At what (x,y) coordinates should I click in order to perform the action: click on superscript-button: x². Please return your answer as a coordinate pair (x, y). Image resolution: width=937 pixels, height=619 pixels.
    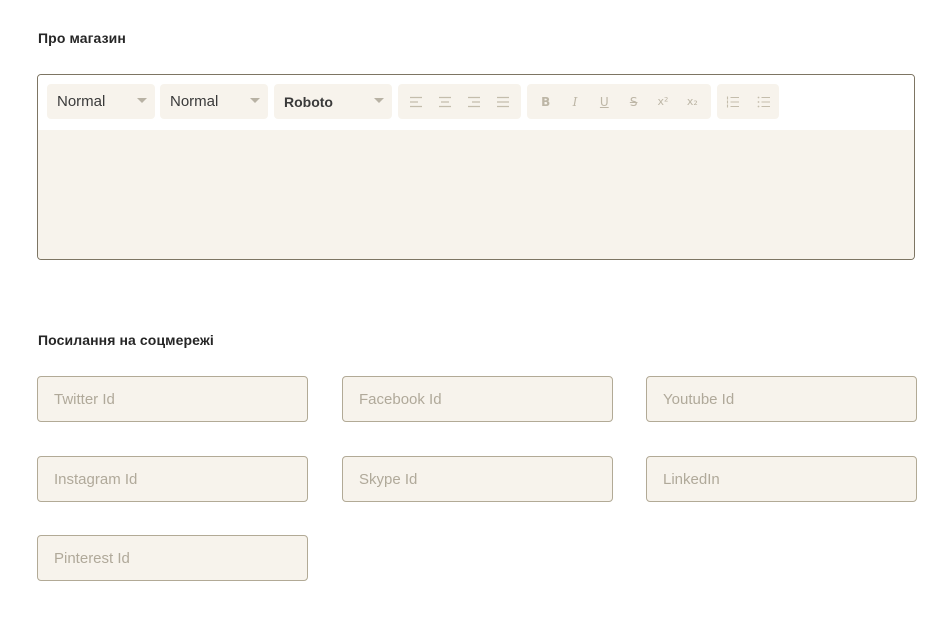
    Looking at the image, I should click on (662, 101).